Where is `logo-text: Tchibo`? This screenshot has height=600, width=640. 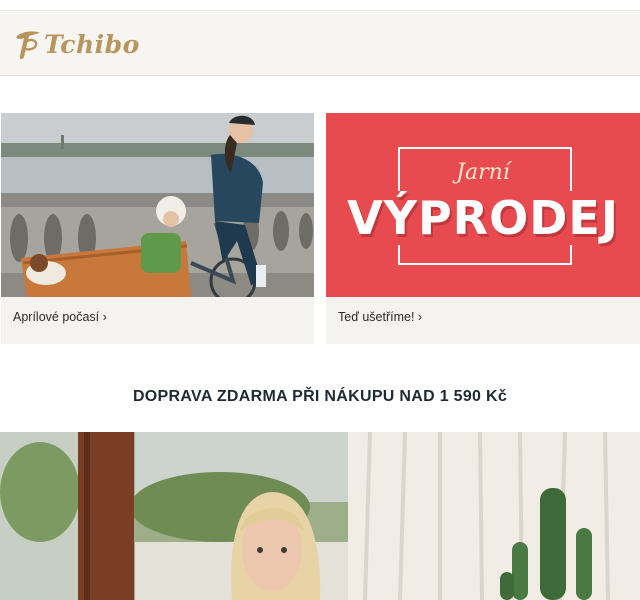
logo-text: Tchibo is located at coordinates (92, 44).